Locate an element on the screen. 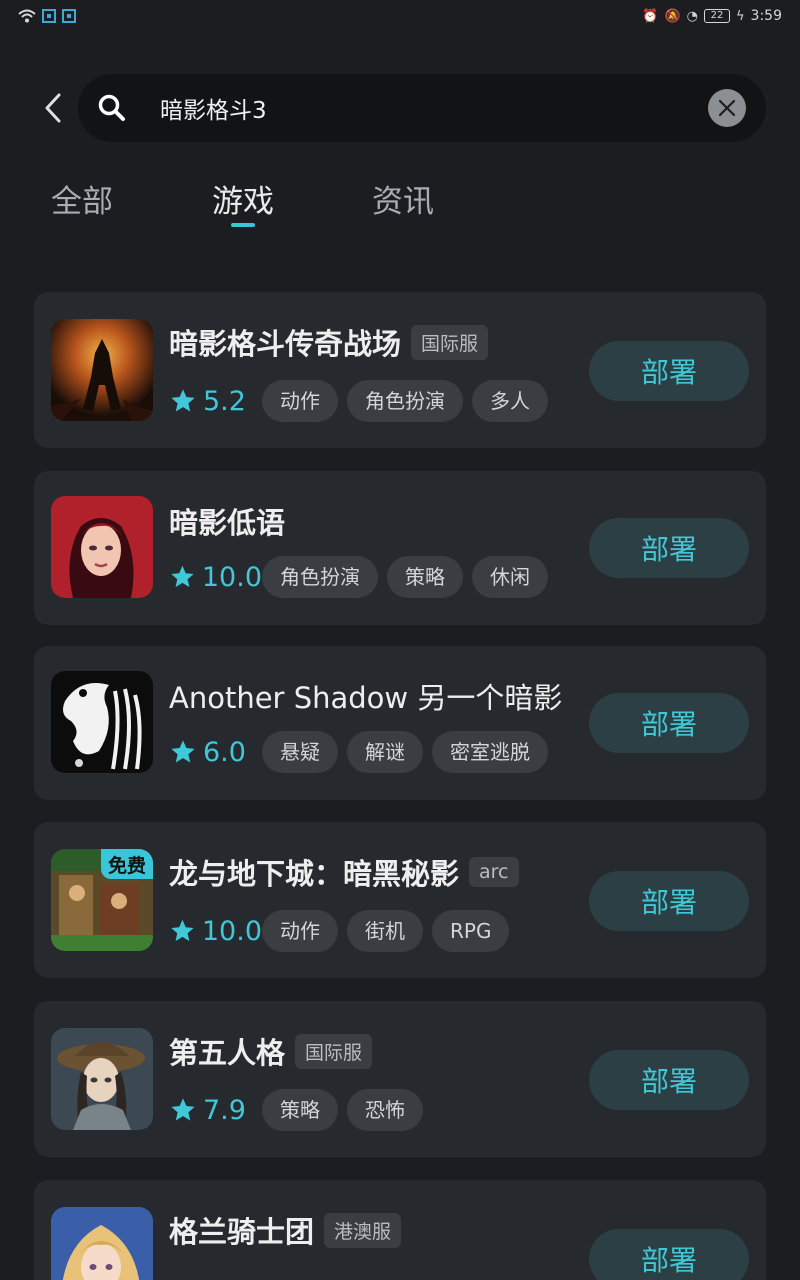 The image size is (800, 1280). search-input is located at coordinates (420, 108).